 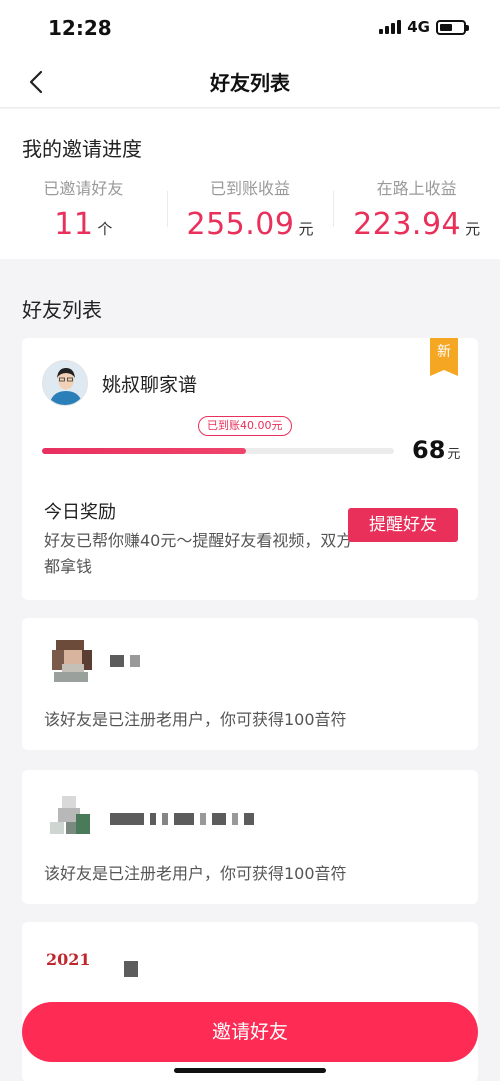 I want to click on progress-stats: 已邀请好友 11 个 已到账收益 255.09 元 在路上收益 223.94 元, so click(x=250, y=215).